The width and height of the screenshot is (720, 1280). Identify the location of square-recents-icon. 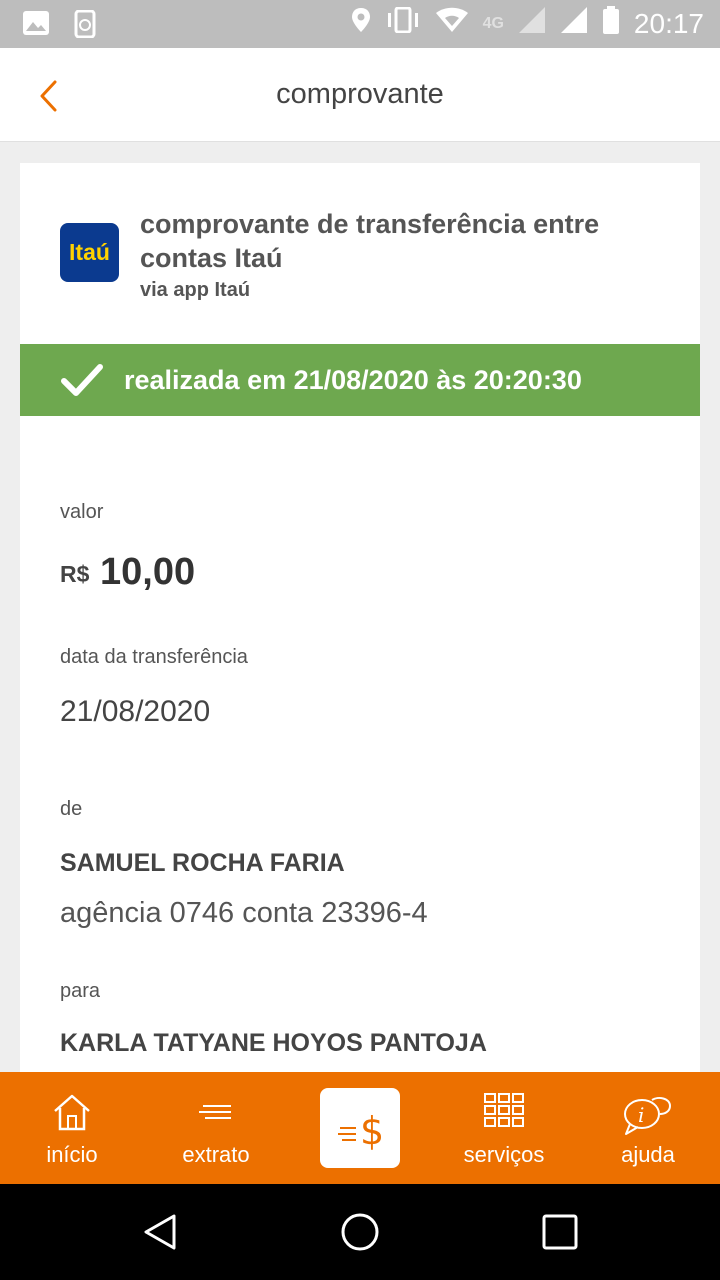
(560, 1232).